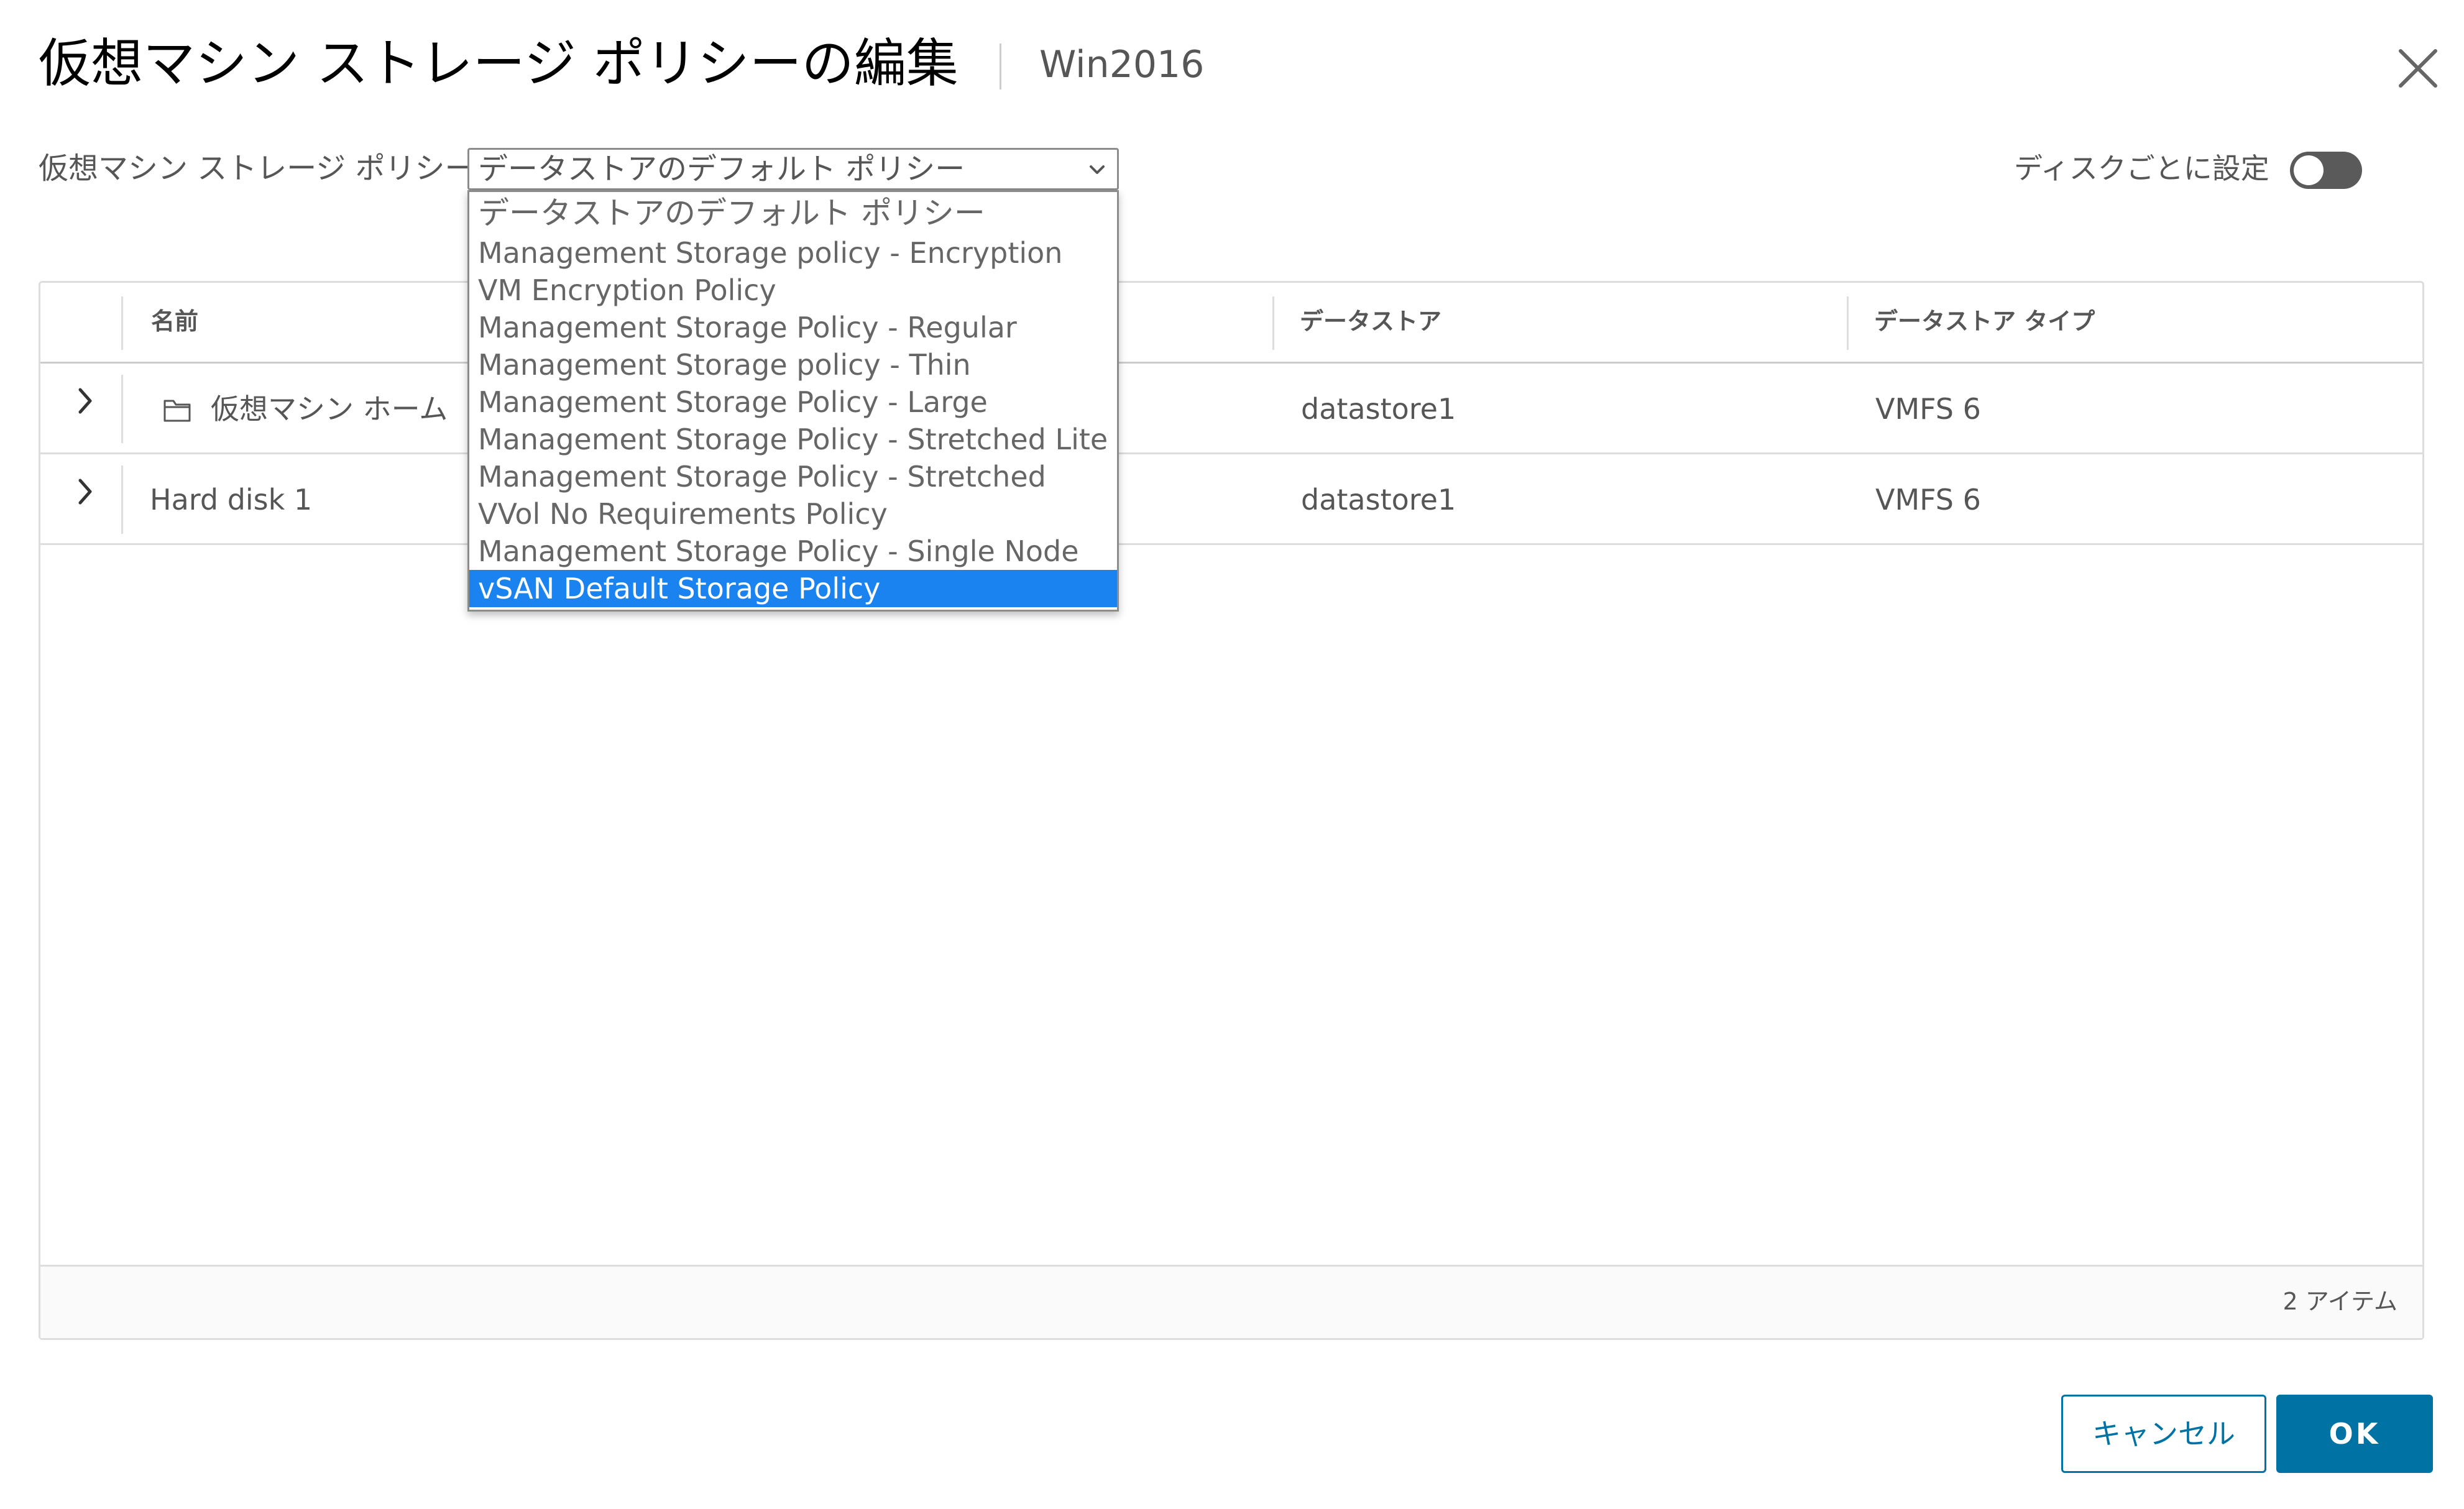 The height and width of the screenshot is (1509, 2464). I want to click on policy-select-value: データストアのデフォルト ポリシー, so click(721, 169).